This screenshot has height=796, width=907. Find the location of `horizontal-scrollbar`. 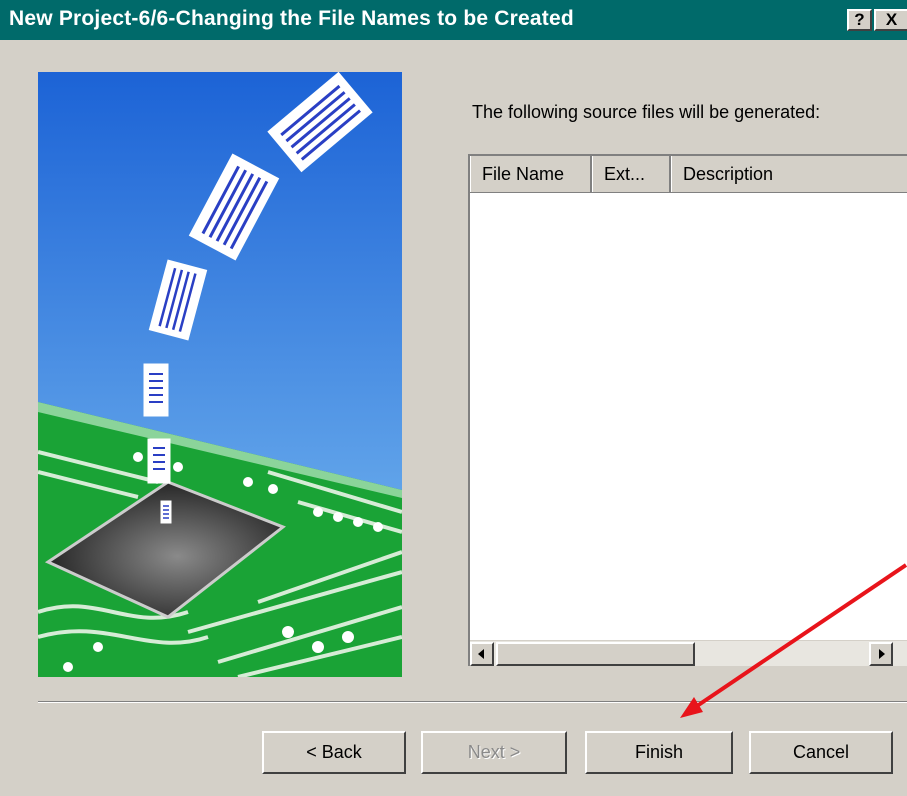

horizontal-scrollbar is located at coordinates (688, 653).